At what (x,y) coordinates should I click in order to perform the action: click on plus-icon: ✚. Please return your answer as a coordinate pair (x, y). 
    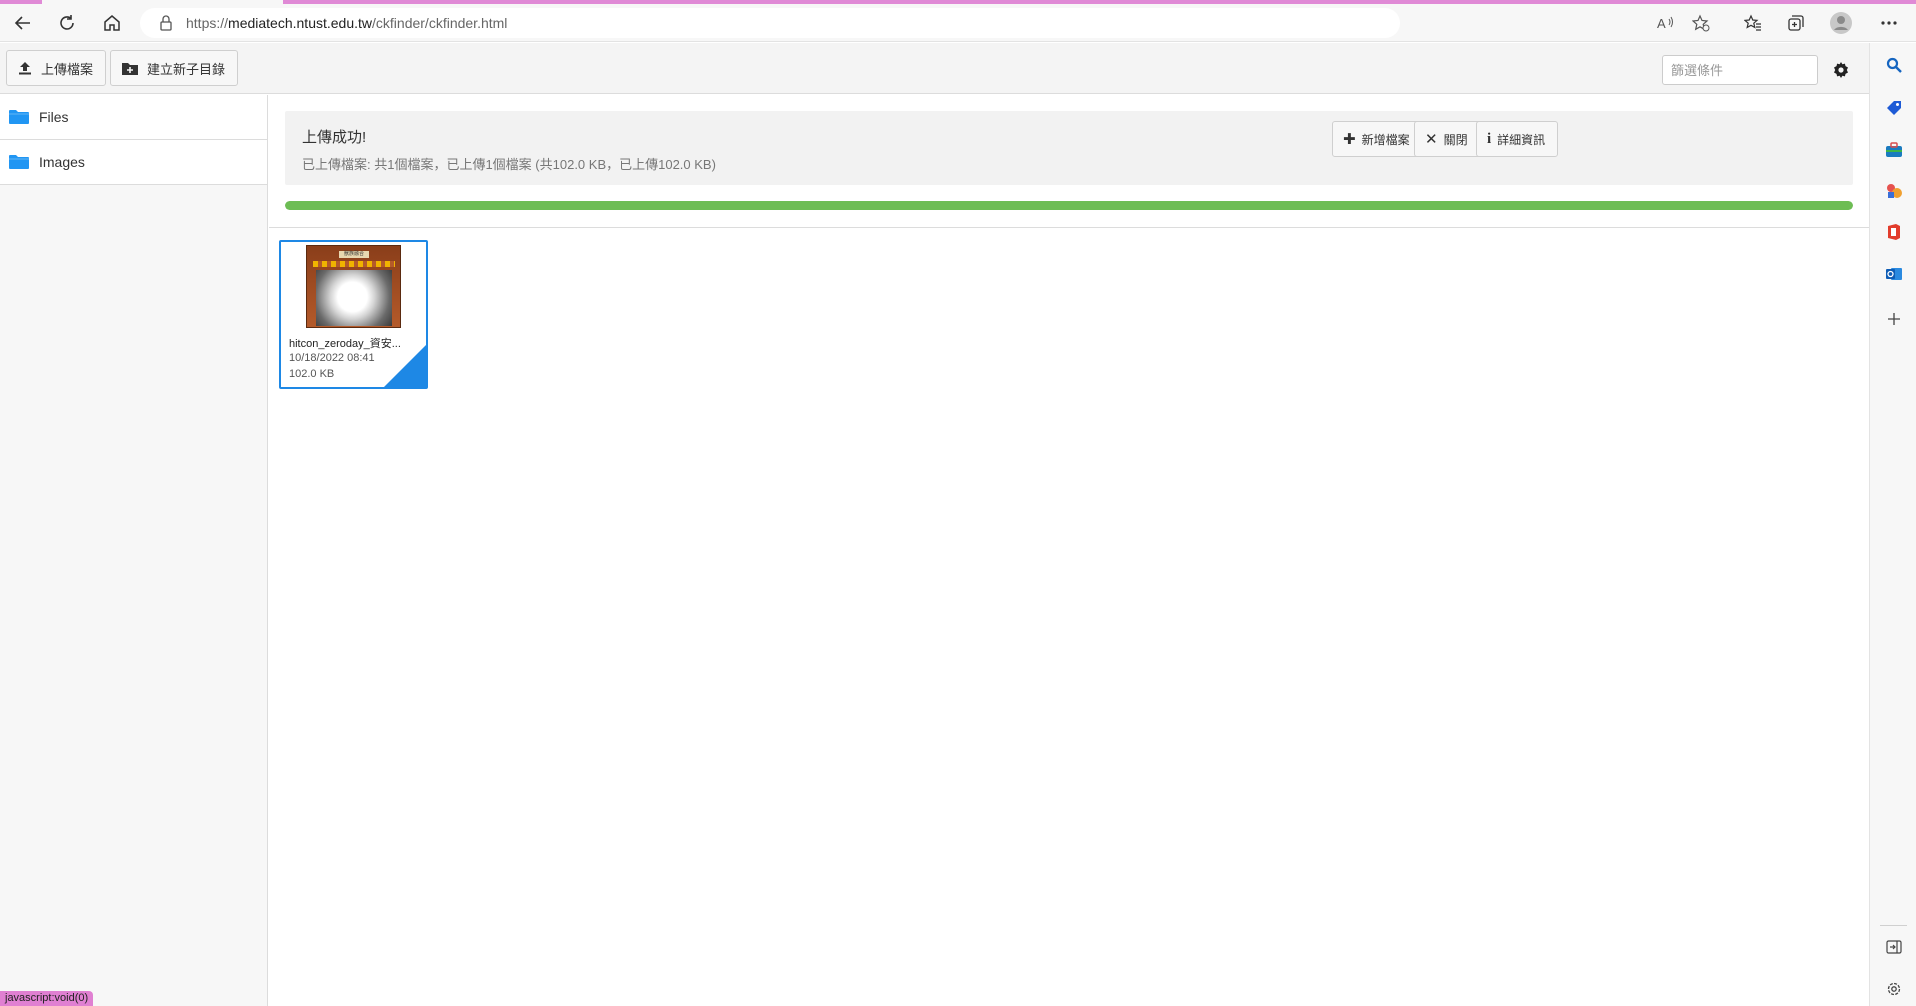
    Looking at the image, I should click on (1349, 139).